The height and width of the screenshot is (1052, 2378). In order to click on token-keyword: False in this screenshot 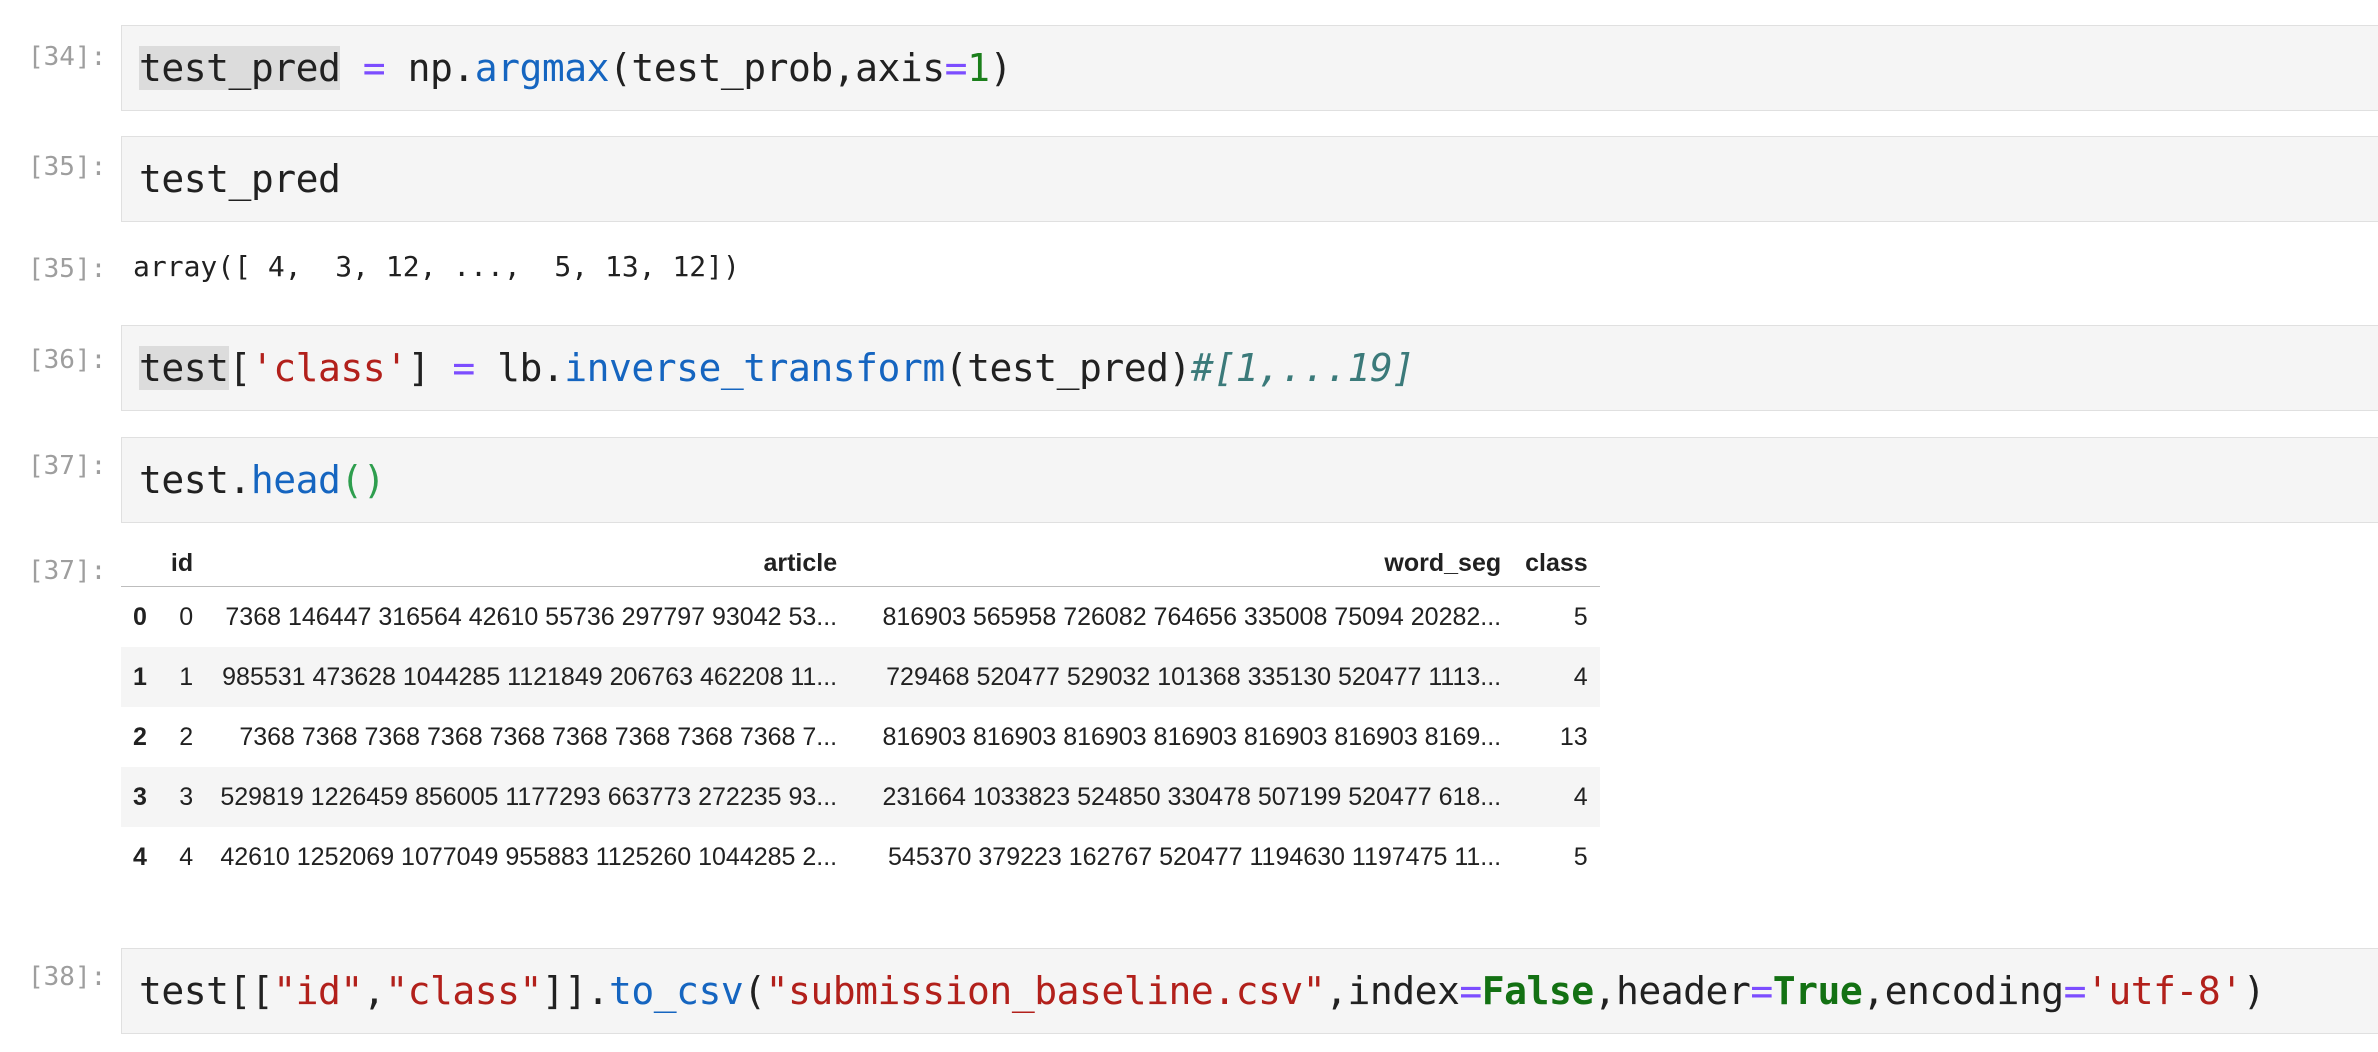, I will do `click(1537, 991)`.